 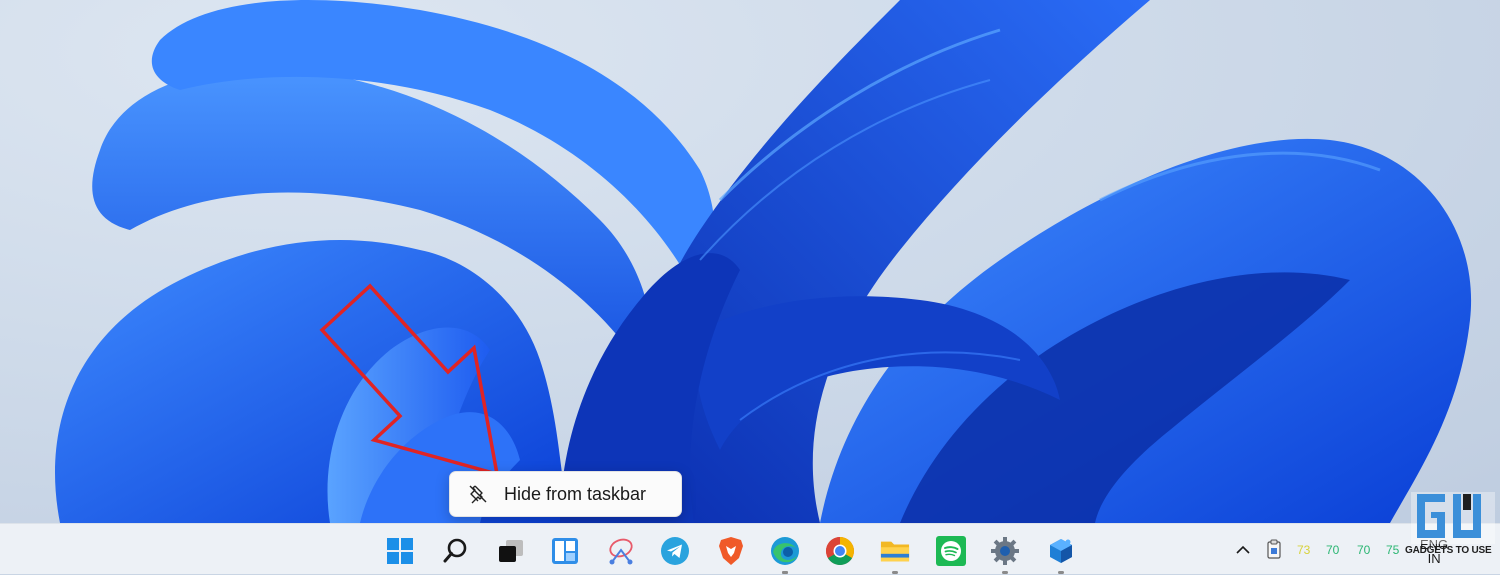 I want to click on system-tray: 73 70 70 75 ENG IN, so click(x=750, y=549).